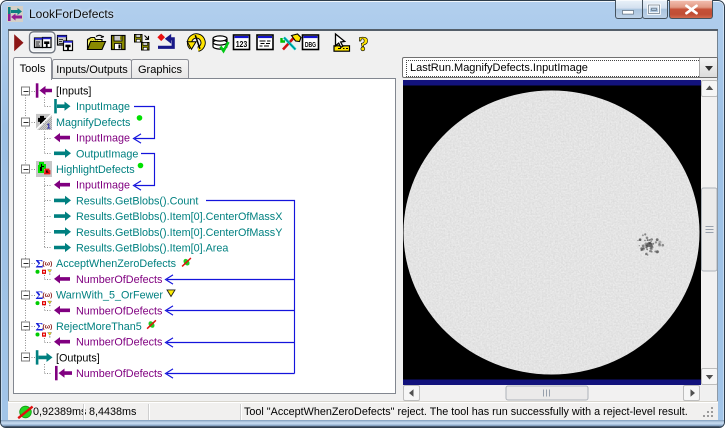 Image resolution: width=725 pixels, height=428 pixels. I want to click on svg-text:Results.GetBlobs().Item[0].Cen: Results.GetBlobs().Item[0].CenterOfMassY, so click(179, 233).